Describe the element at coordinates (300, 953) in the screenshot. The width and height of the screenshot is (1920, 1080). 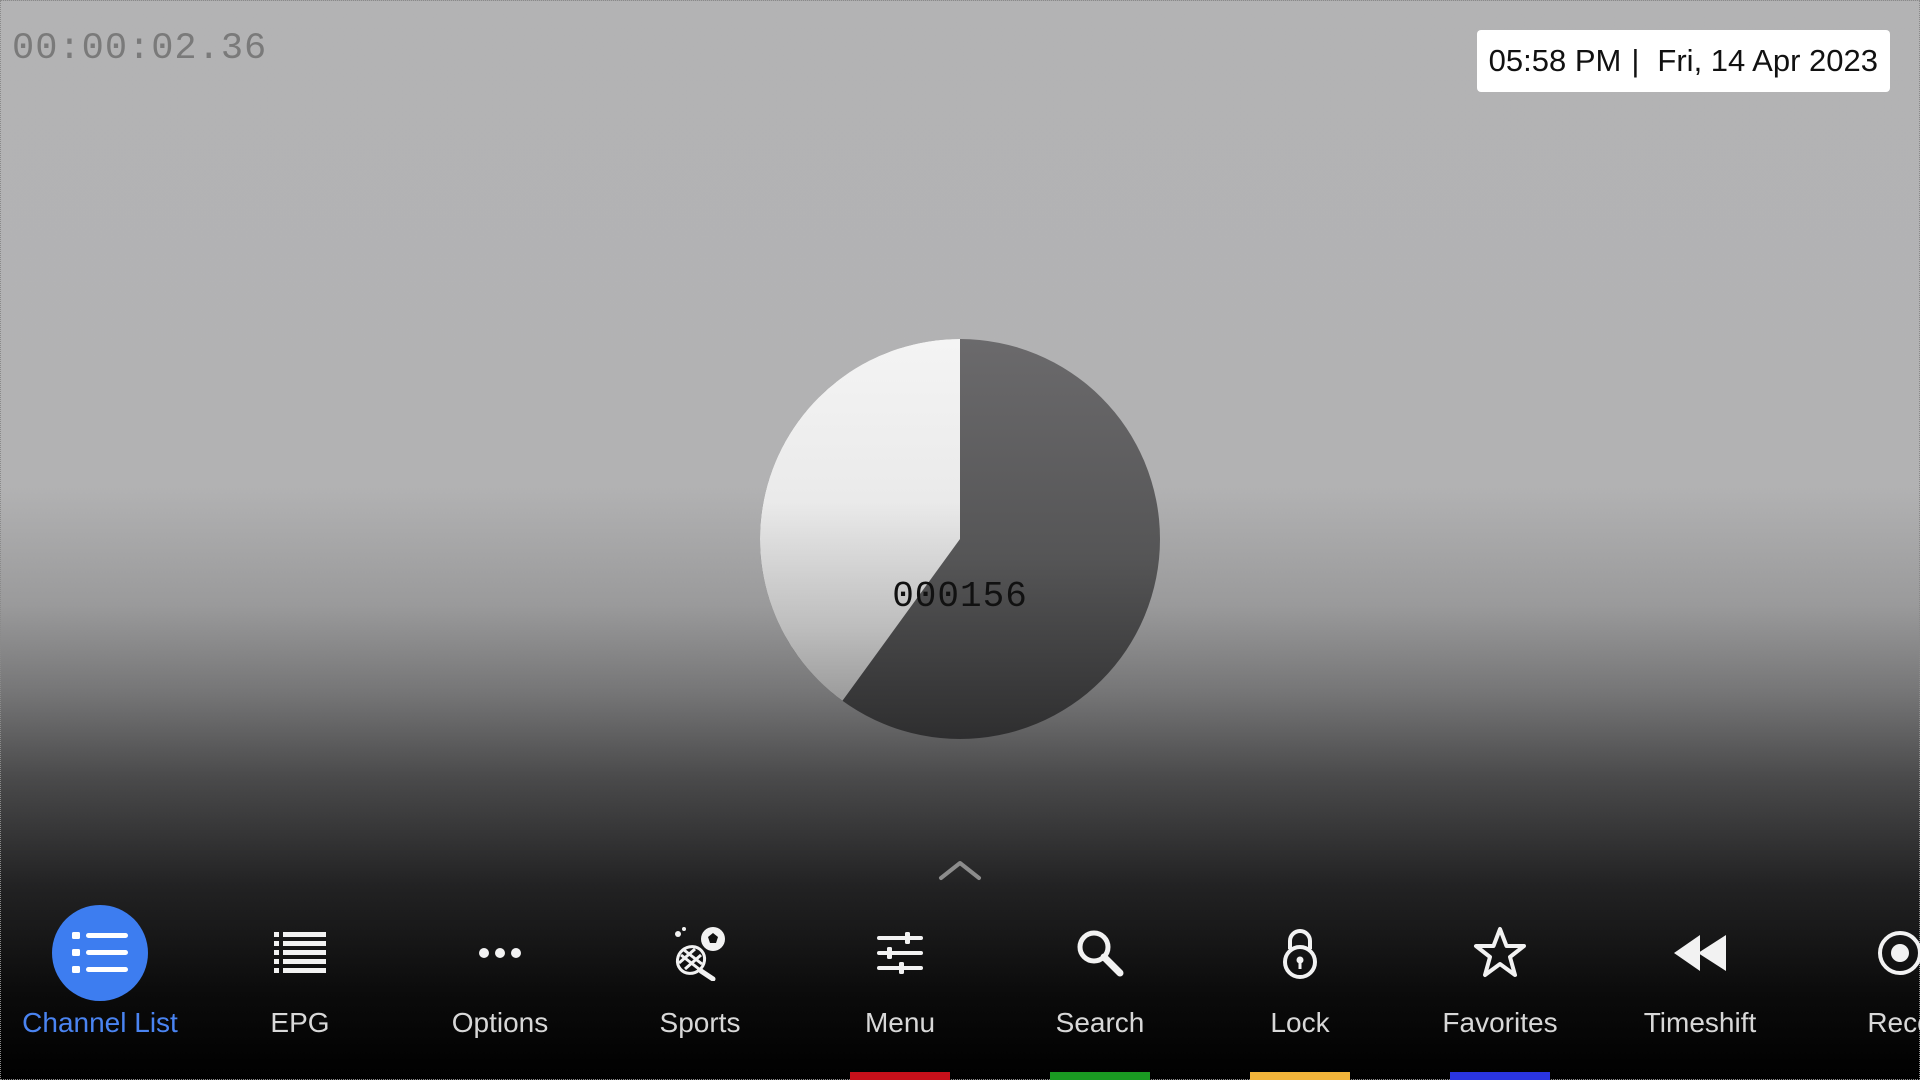
I see `guide-list-icon` at that location.